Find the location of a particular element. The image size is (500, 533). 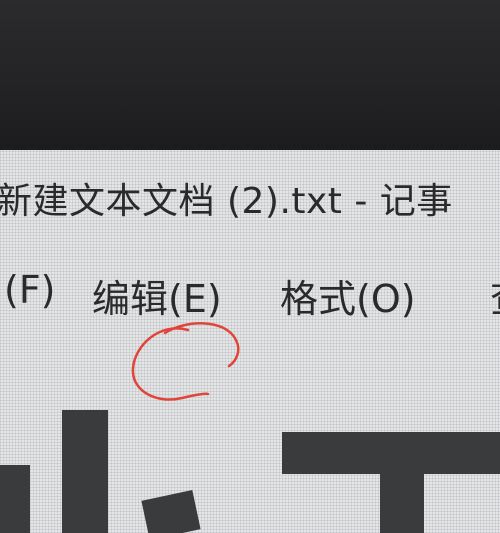

title-bar: 新建文本文档 (2).txt - 记事 is located at coordinates (250, 197).